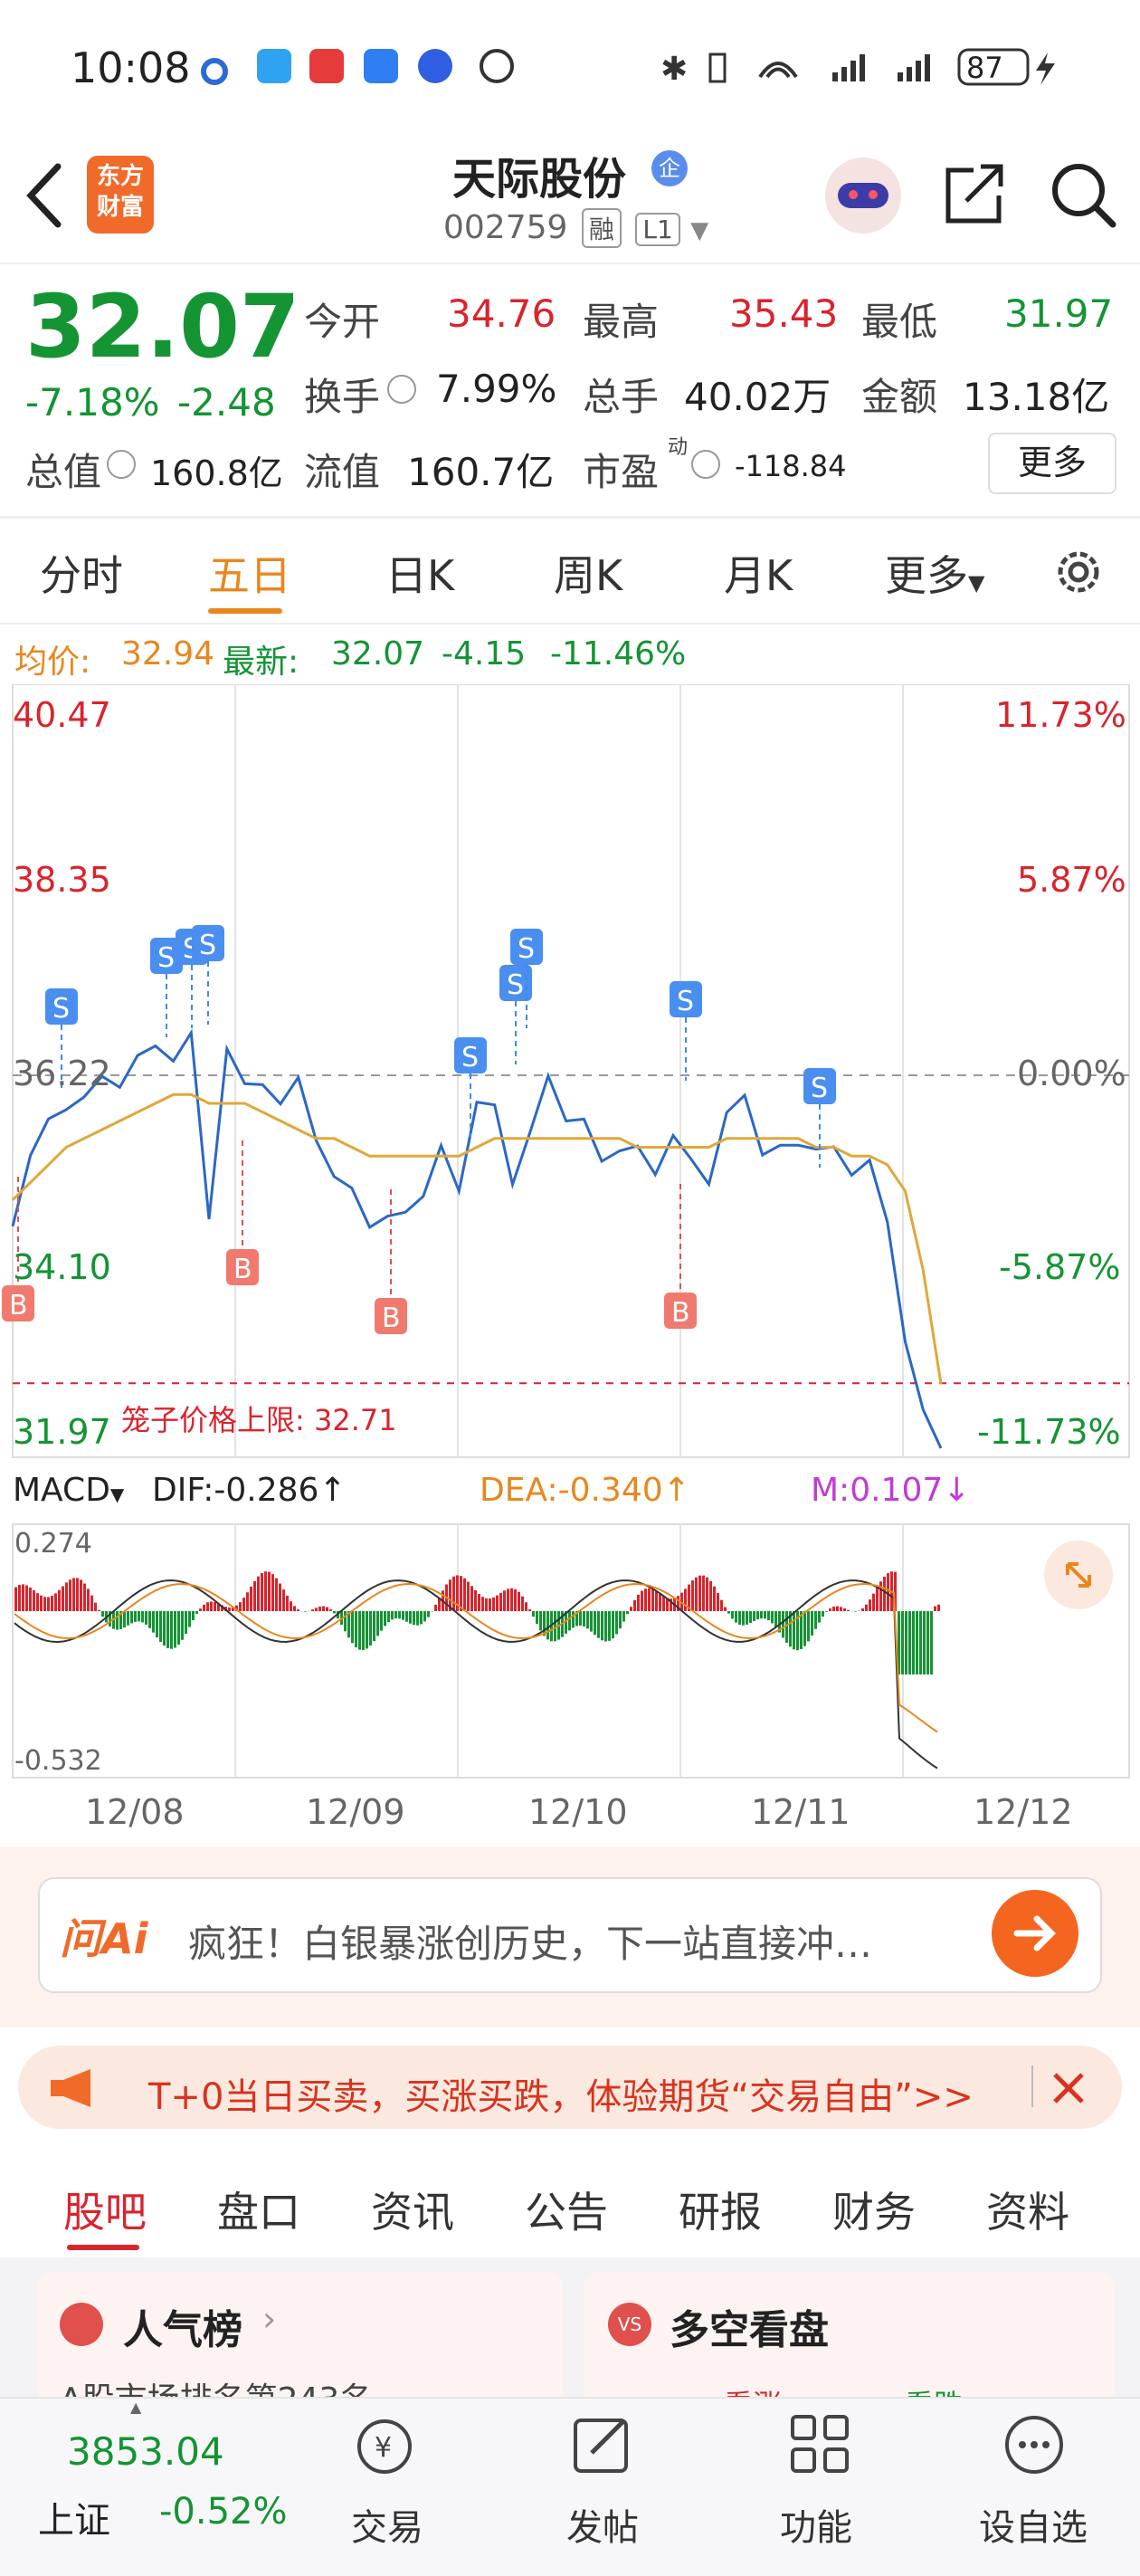 This screenshot has height=2576, width=1140. Describe the element at coordinates (435, 66) in the screenshot. I see `browser-app-icon` at that location.